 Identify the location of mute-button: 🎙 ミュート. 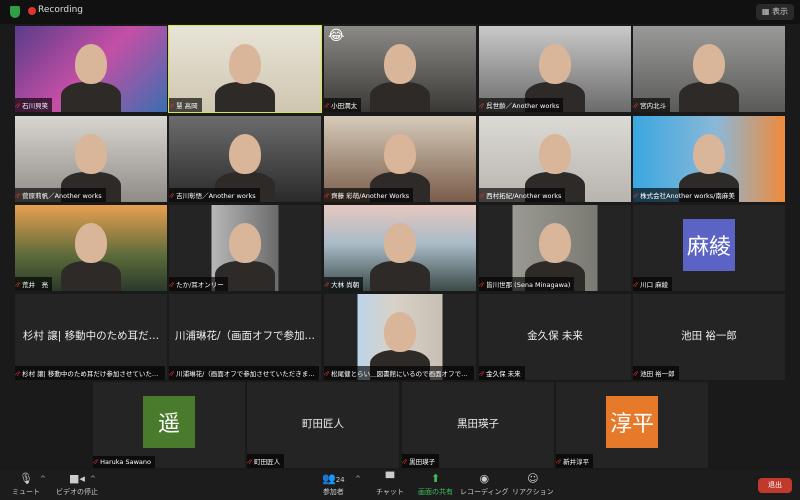
(26, 484).